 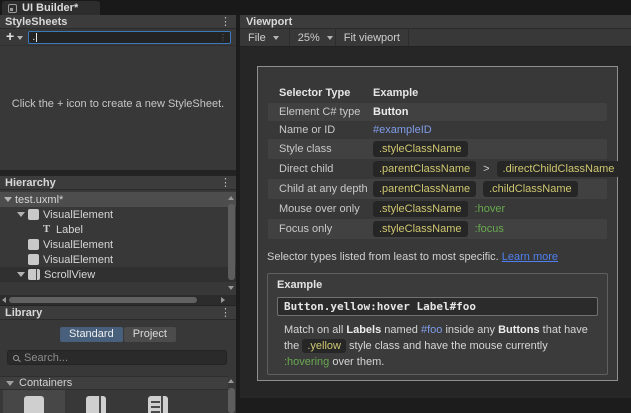 I want to click on hierarchy-title: Hierarchy, so click(x=30, y=182).